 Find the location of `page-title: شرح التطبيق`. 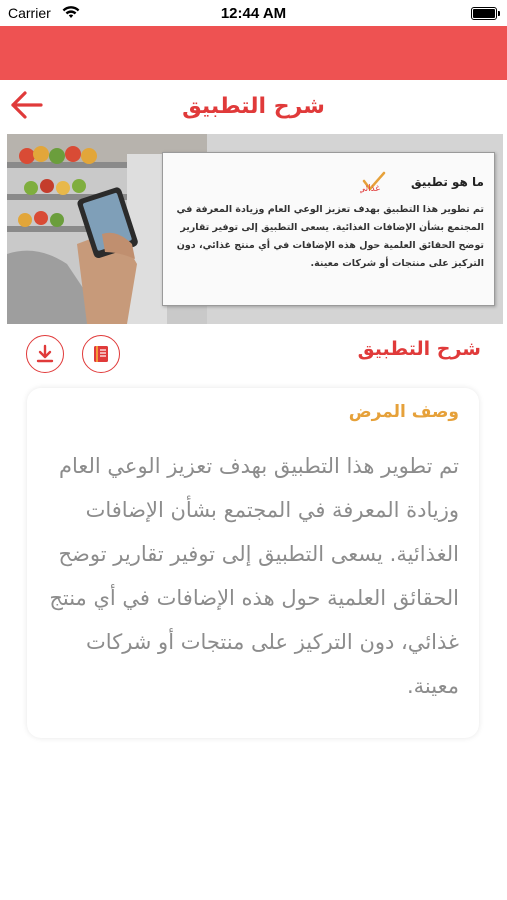

page-title: شرح التطبيق is located at coordinates (253, 106).